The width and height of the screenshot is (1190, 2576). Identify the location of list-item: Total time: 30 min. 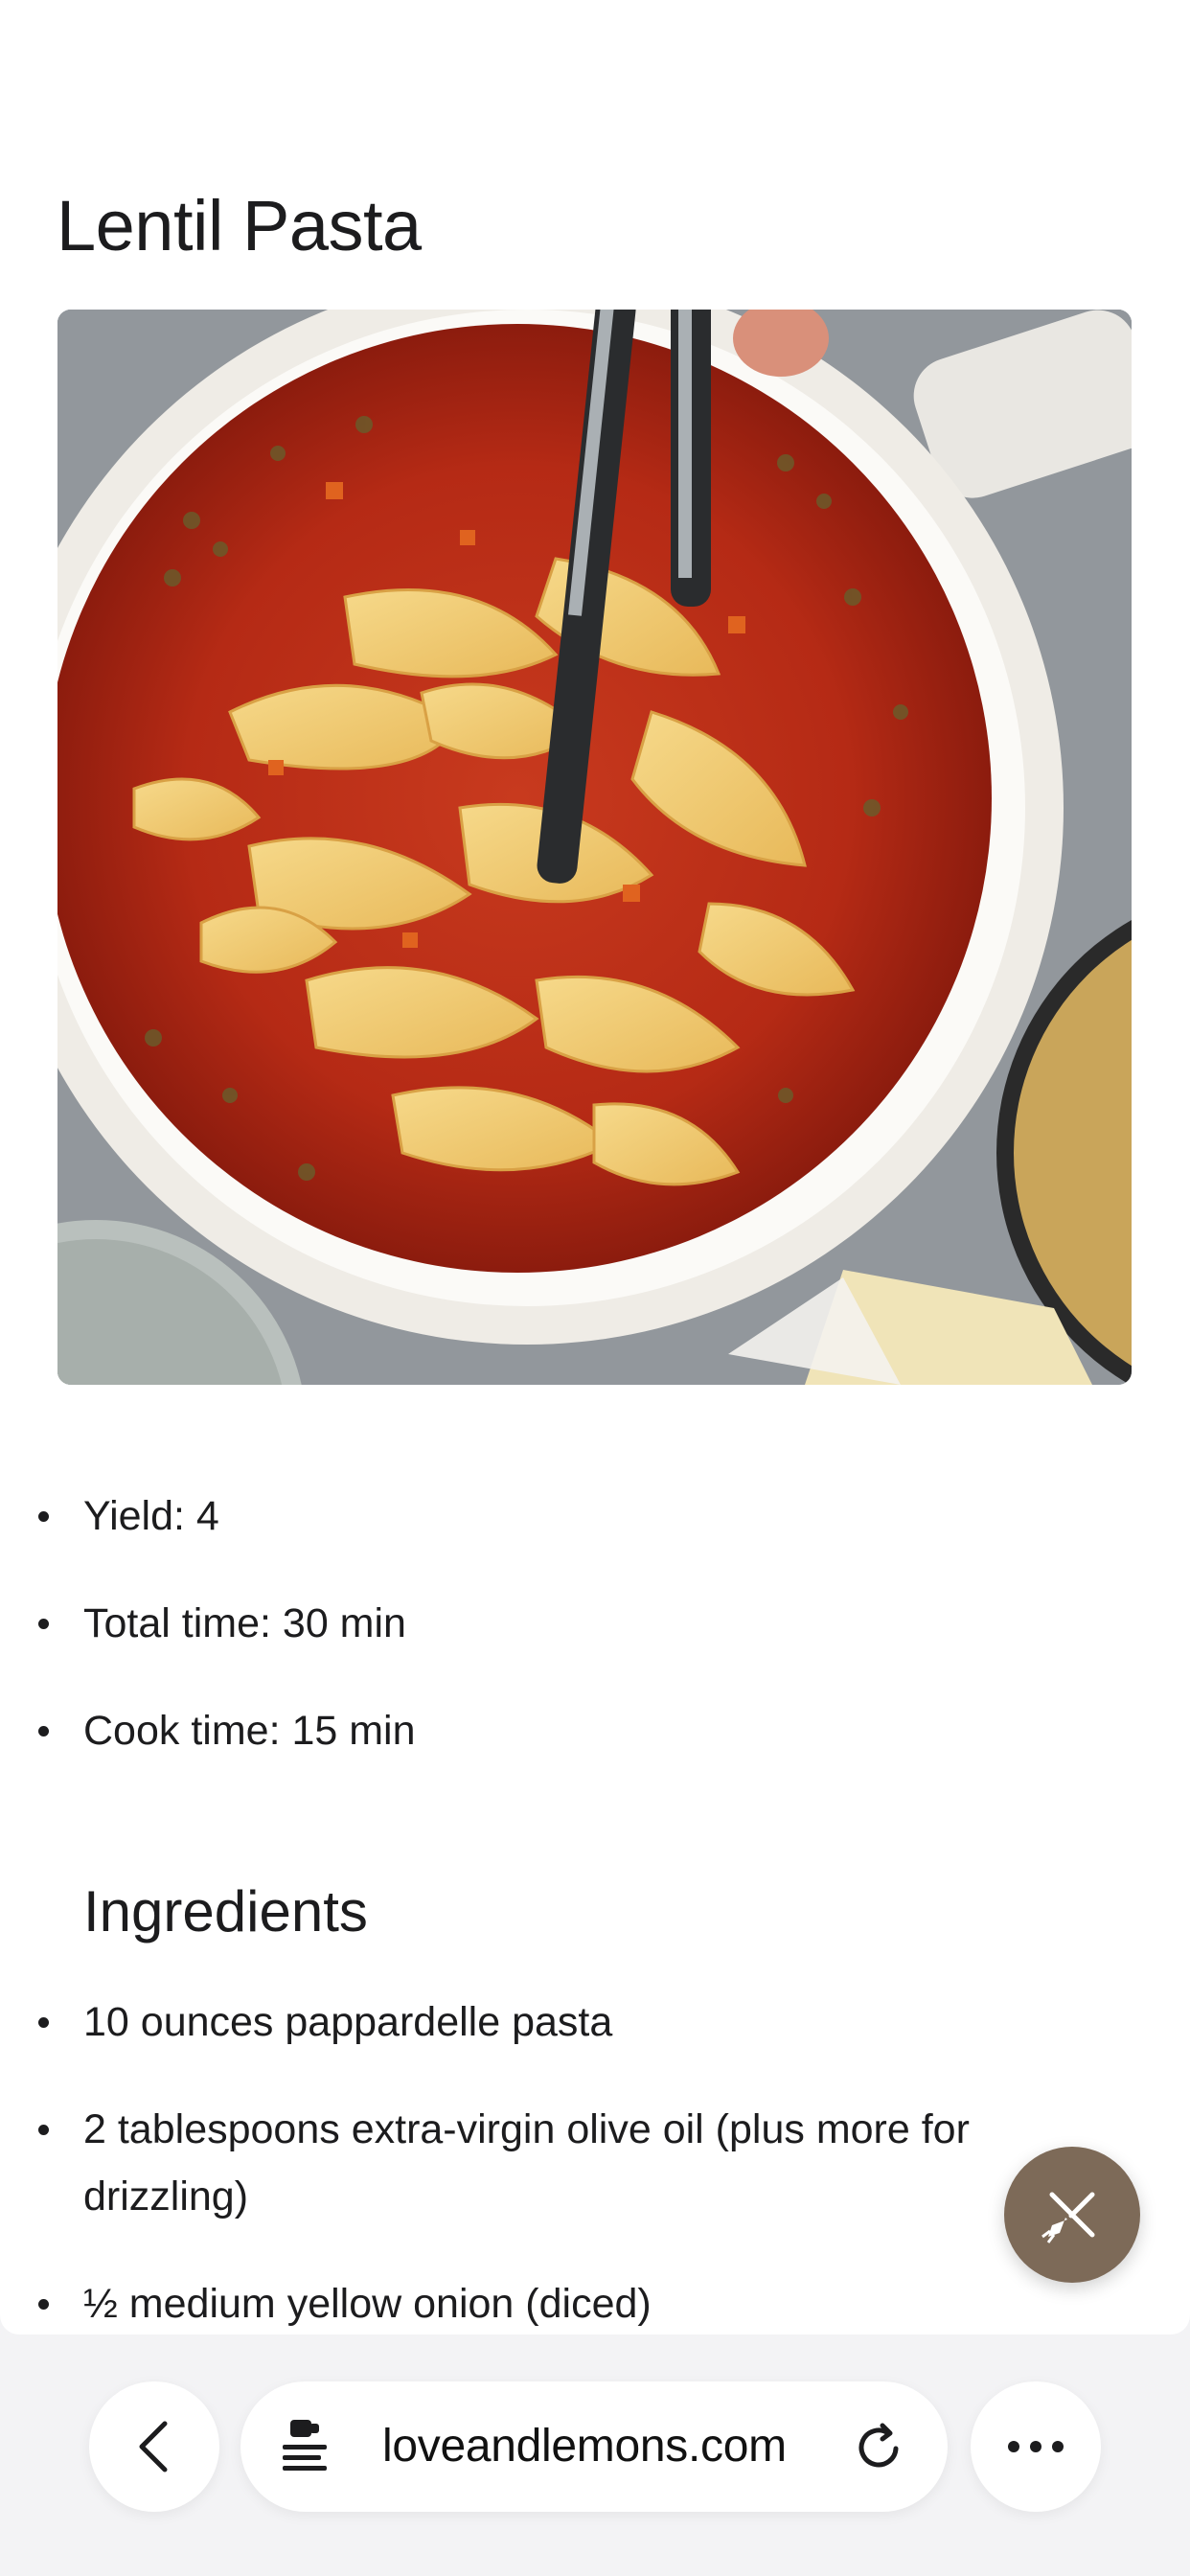
(595, 1636).